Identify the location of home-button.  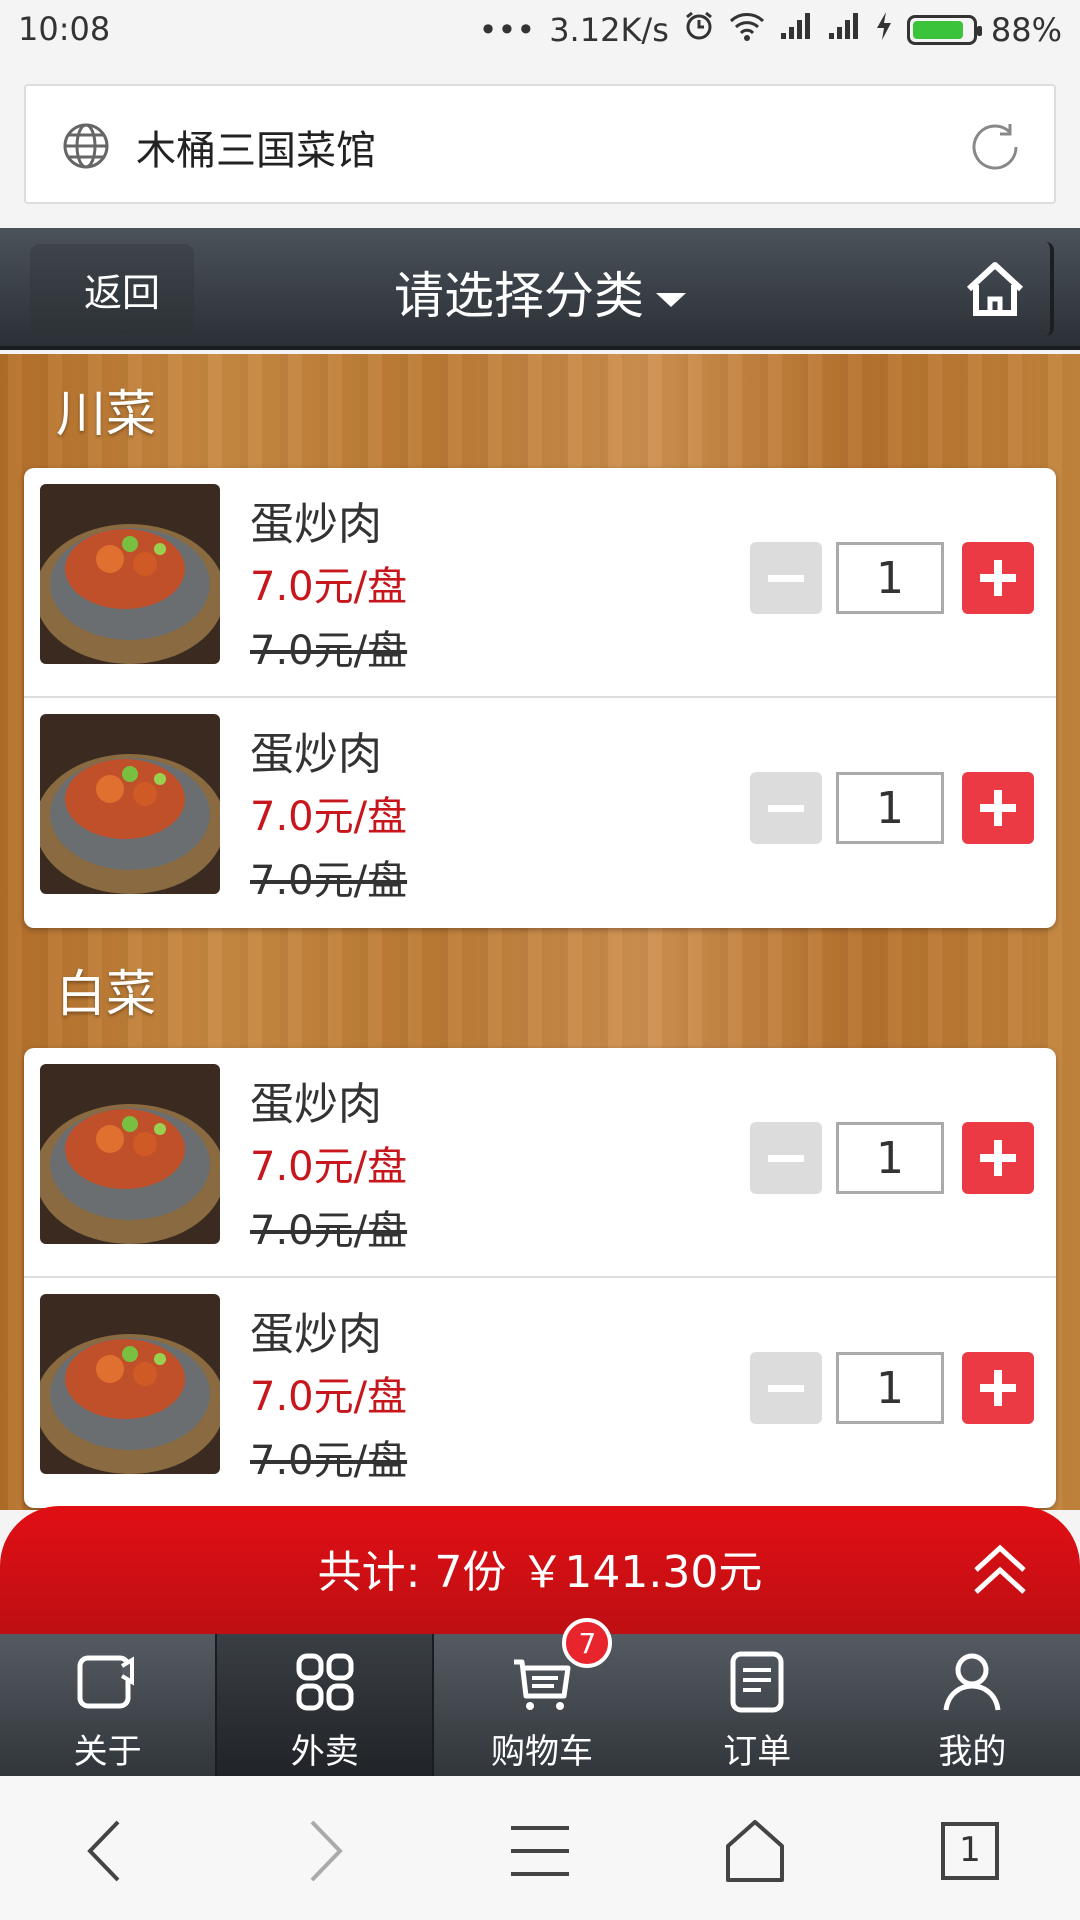
(997, 289).